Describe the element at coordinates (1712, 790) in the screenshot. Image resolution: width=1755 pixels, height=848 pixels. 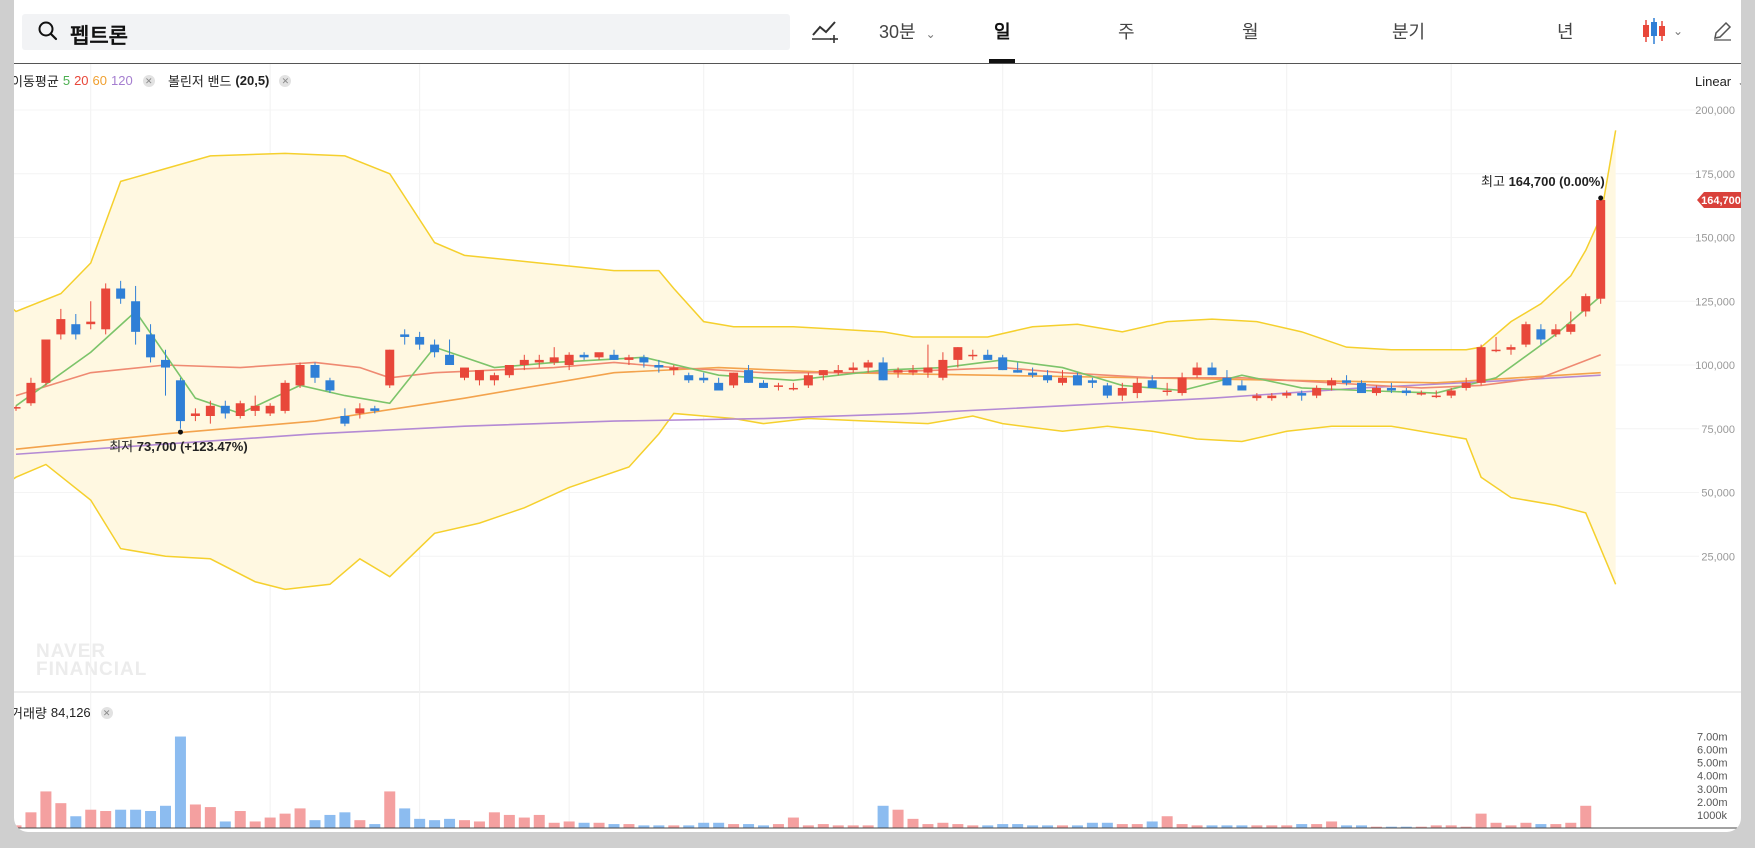
I see `volume-tick-label: 3.00m` at that location.